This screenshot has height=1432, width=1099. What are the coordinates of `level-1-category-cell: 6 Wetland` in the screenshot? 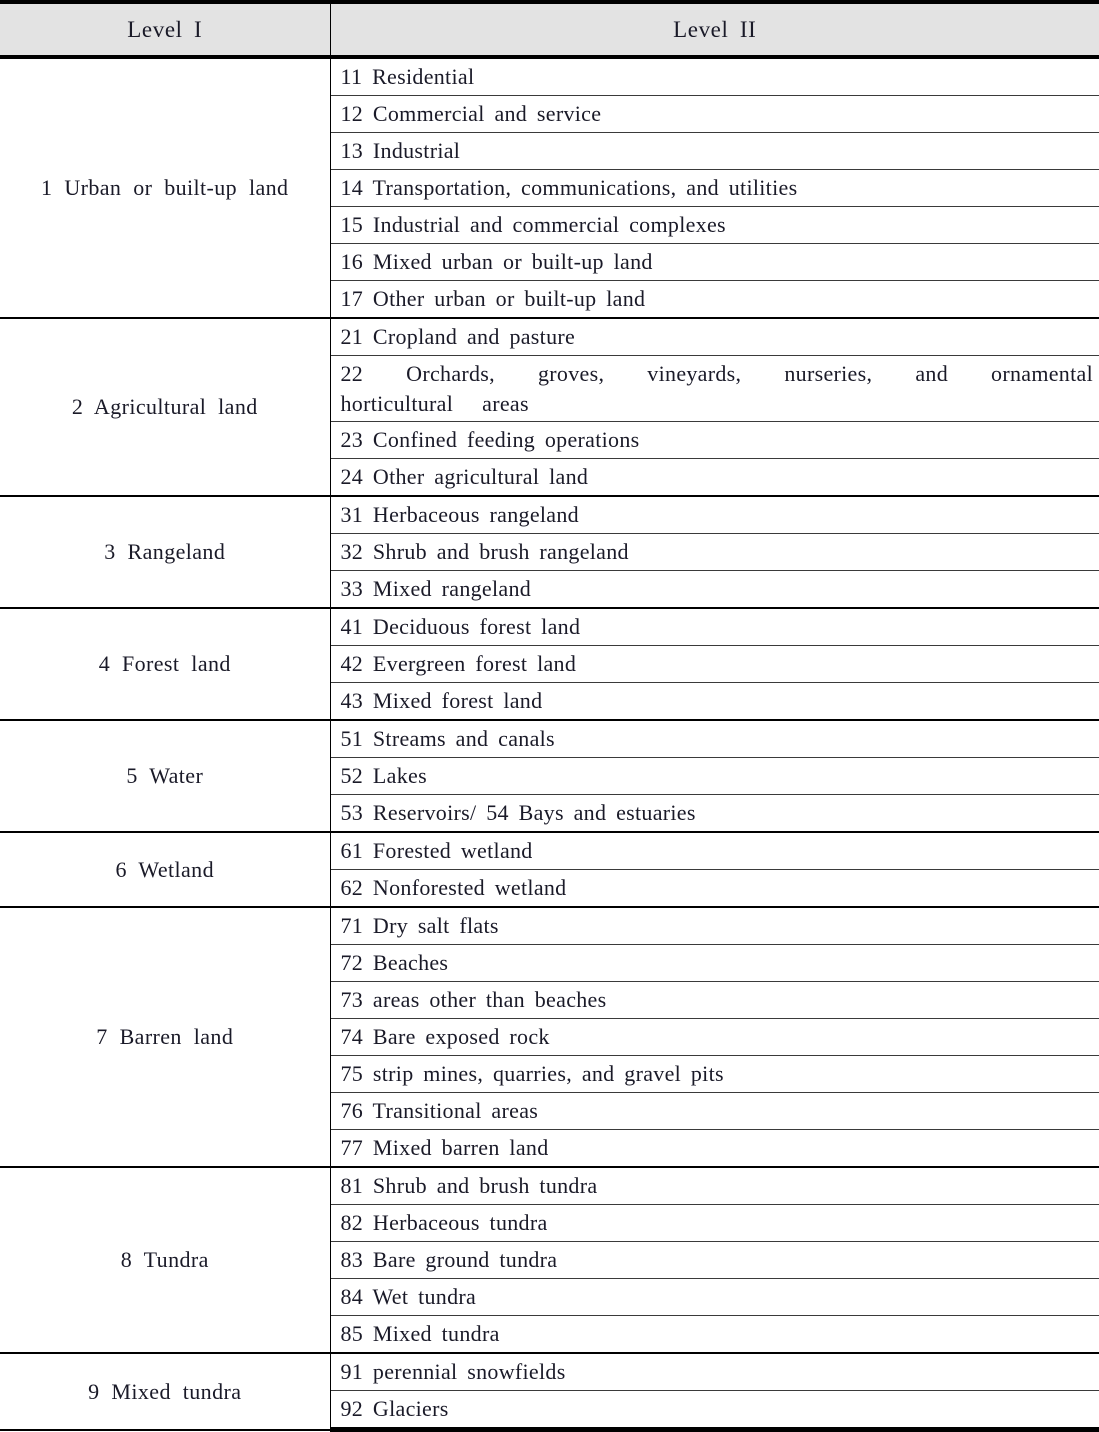 It's located at (165, 870).